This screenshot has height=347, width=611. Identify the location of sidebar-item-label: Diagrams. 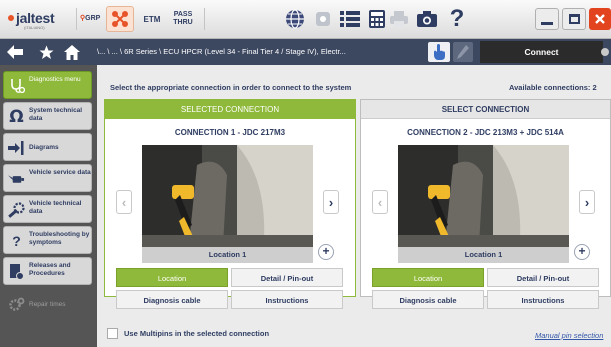
(44, 147).